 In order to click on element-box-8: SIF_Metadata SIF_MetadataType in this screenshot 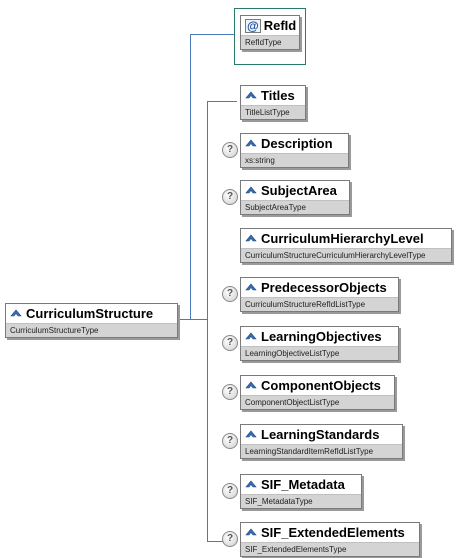, I will do `click(301, 491)`.